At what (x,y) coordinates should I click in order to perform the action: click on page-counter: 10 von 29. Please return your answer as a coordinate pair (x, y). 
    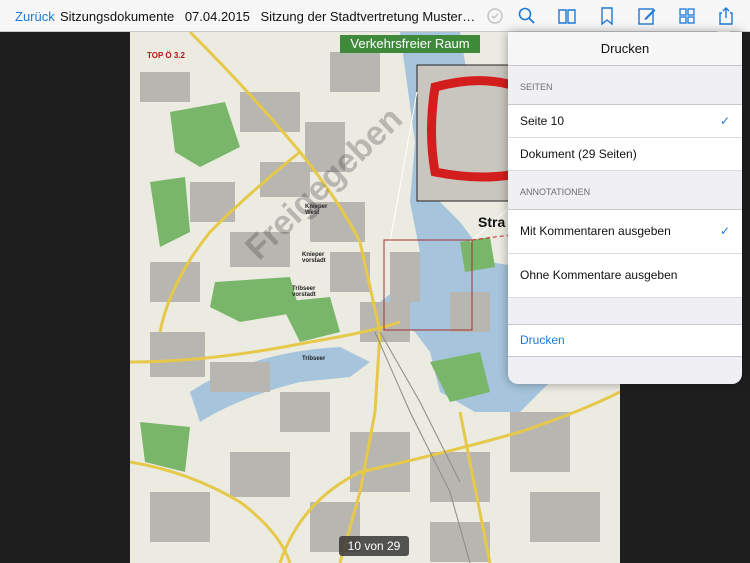
    Looking at the image, I should click on (374, 546).